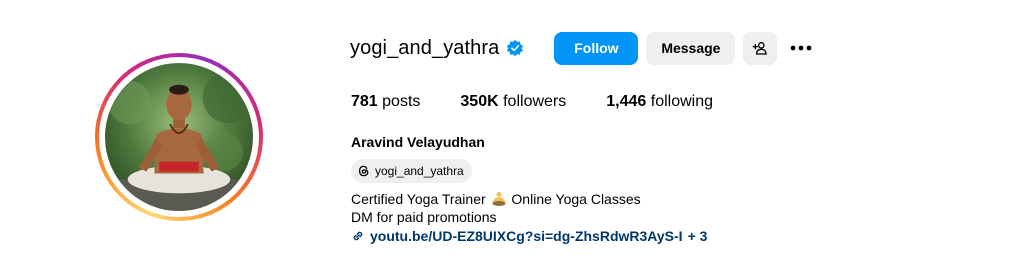  I want to click on add-user-icon, so click(760, 48).